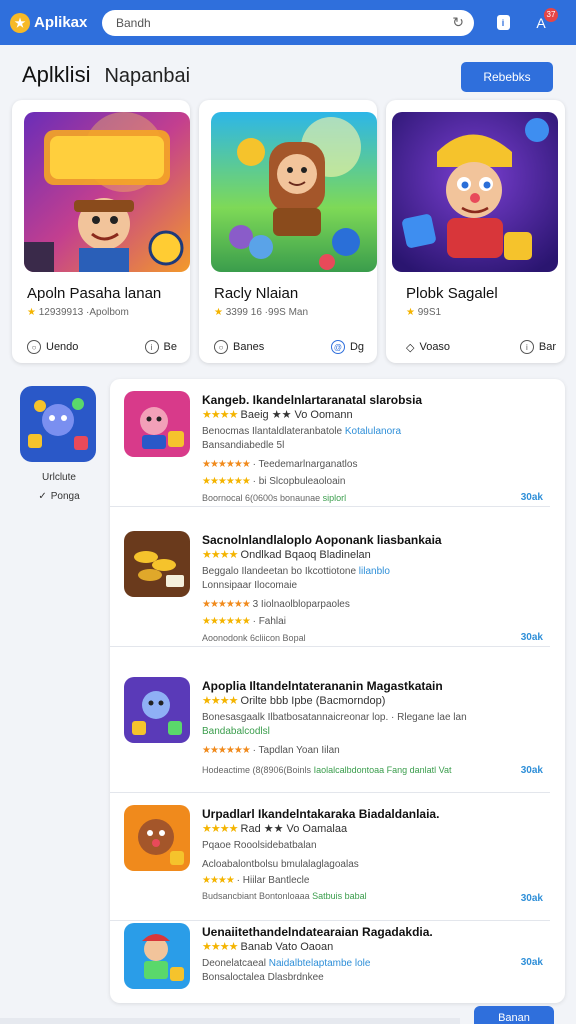  Describe the element at coordinates (428, 347) in the screenshot. I see `featured-button-a: ◇ Voaso` at that location.